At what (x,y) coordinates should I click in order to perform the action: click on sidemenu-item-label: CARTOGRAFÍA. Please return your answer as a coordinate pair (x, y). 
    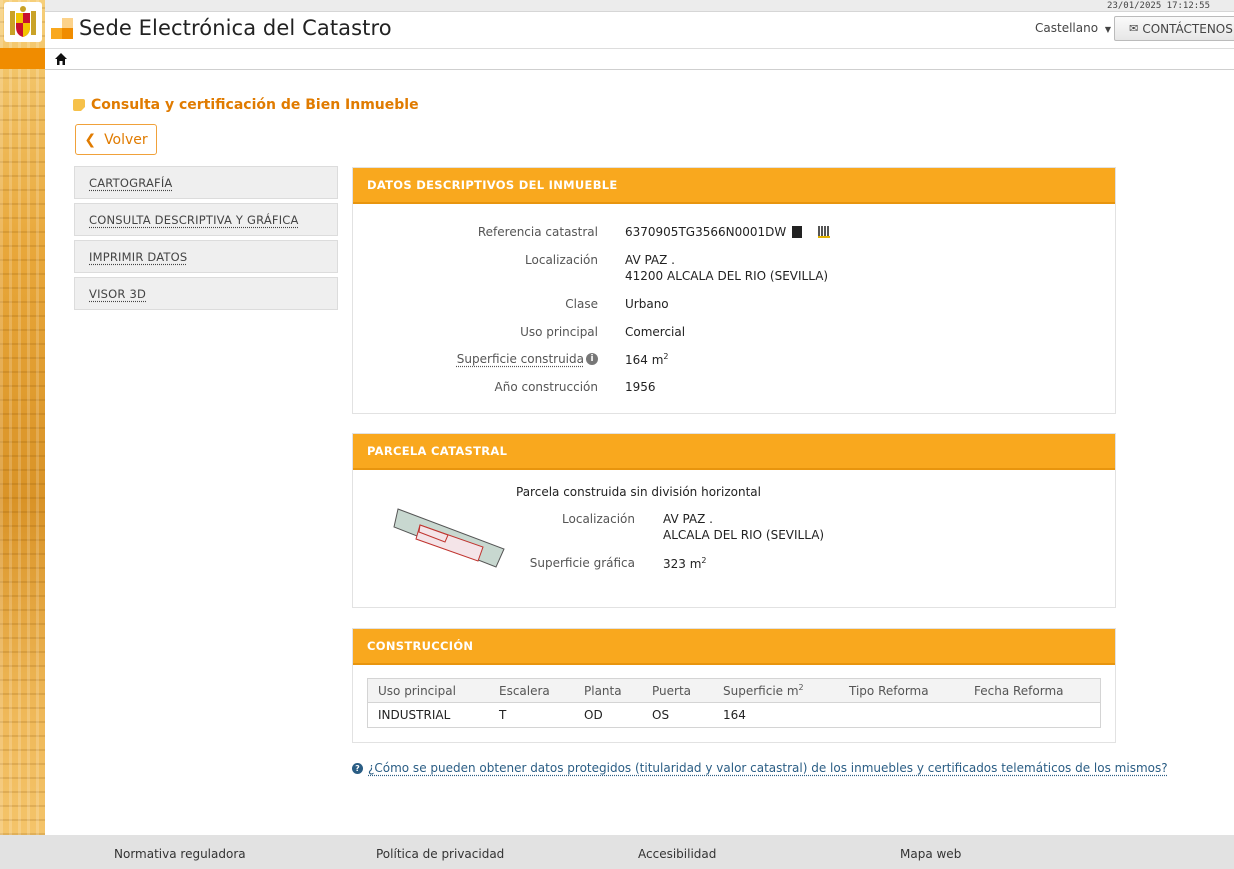
    Looking at the image, I should click on (131, 183).